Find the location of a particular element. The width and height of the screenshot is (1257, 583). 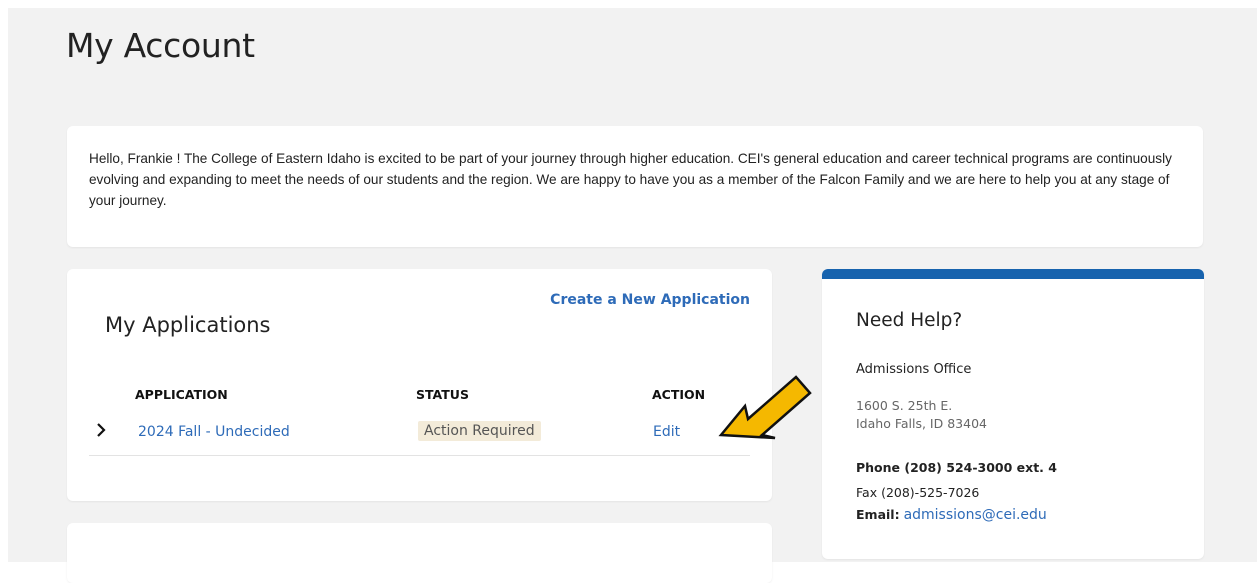

email-label: Email: is located at coordinates (878, 514).